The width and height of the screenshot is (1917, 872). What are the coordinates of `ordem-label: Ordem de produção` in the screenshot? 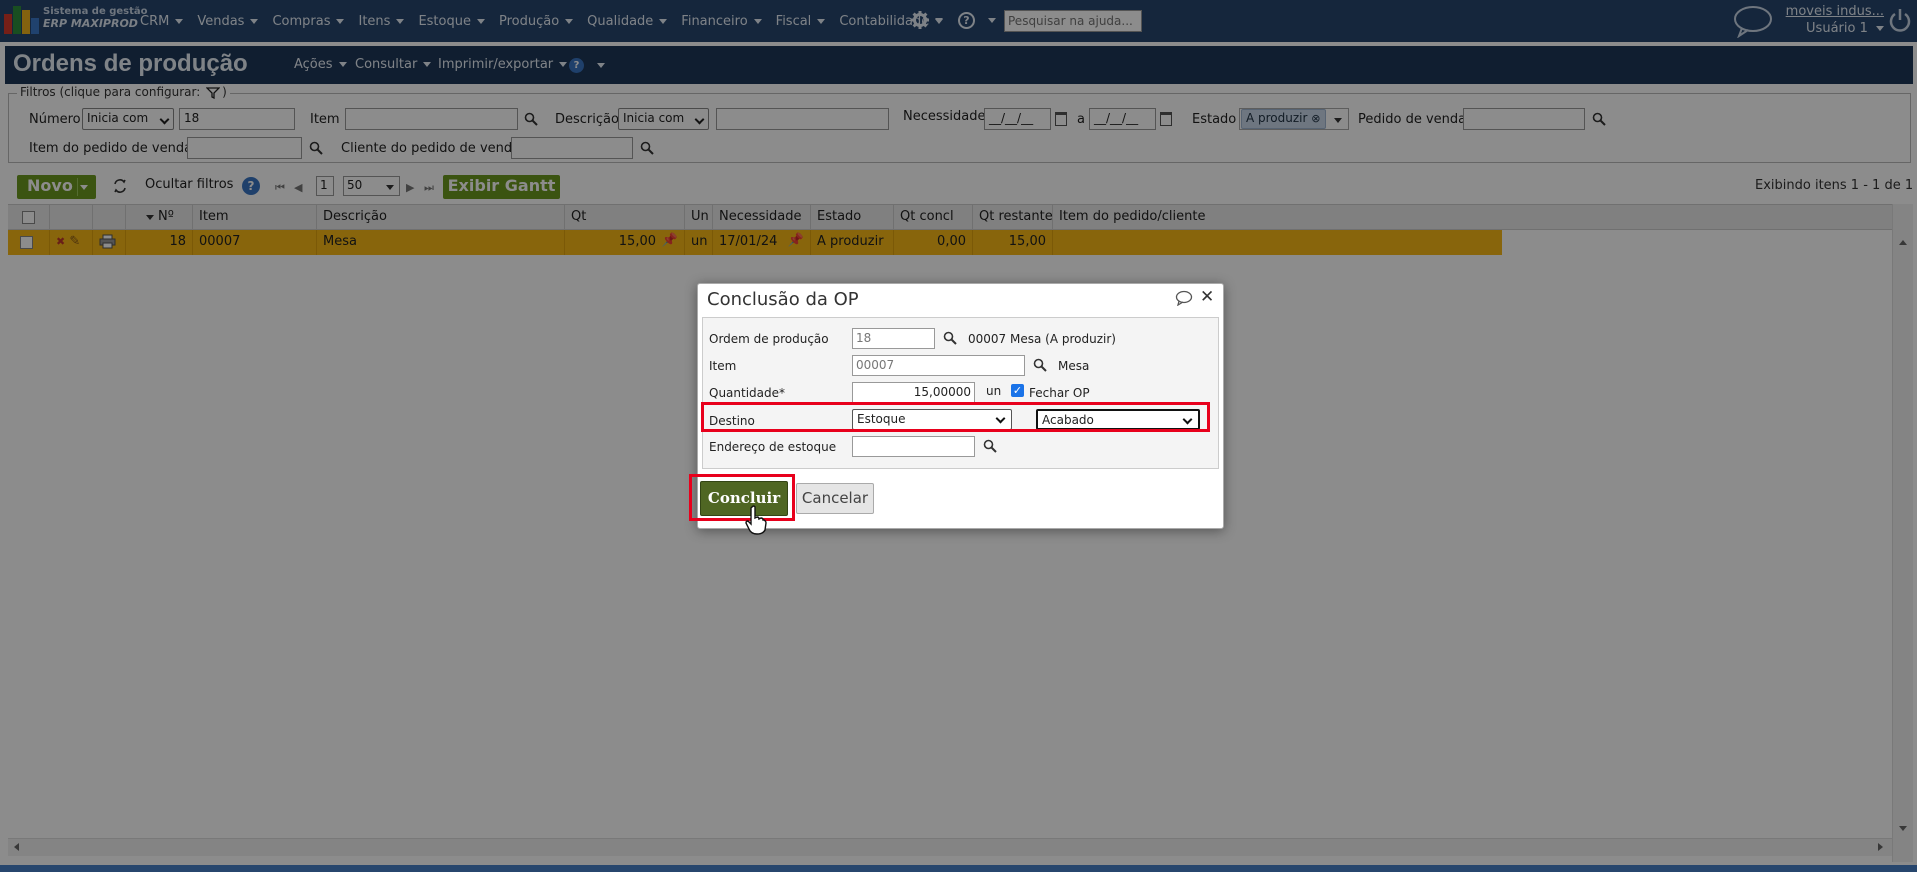 It's located at (769, 339).